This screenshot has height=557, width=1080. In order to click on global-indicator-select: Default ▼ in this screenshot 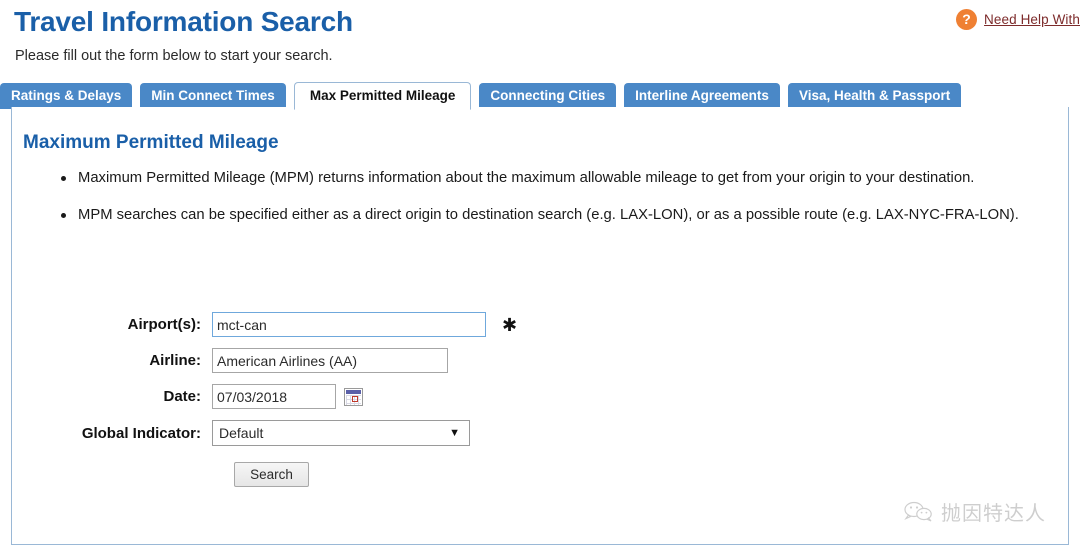, I will do `click(341, 433)`.